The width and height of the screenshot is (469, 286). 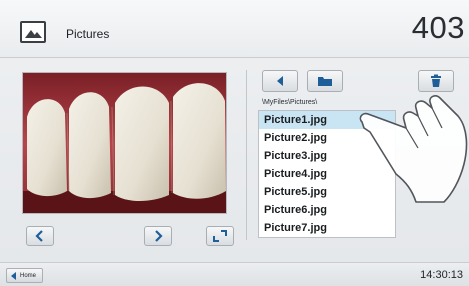 What do you see at coordinates (327, 228) in the screenshot?
I see `file-item-picture7: Picture7.jpg` at bounding box center [327, 228].